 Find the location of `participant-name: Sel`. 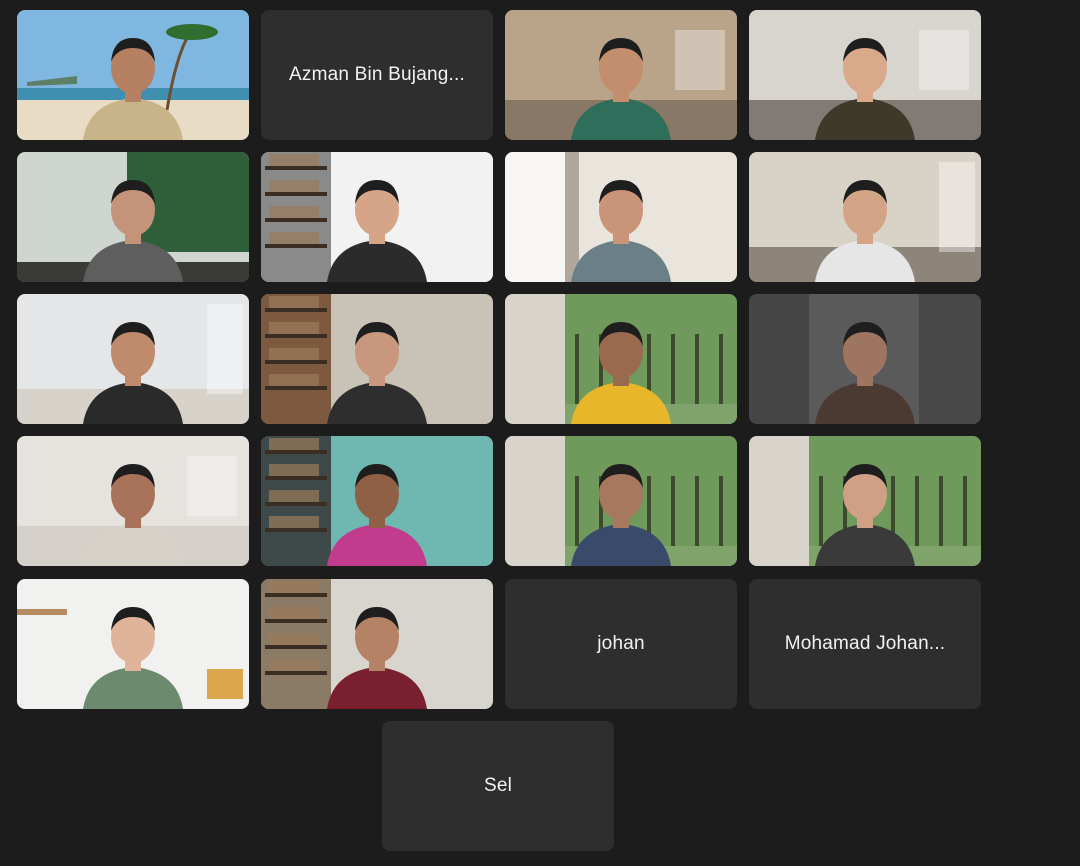

participant-name: Sel is located at coordinates (498, 785).